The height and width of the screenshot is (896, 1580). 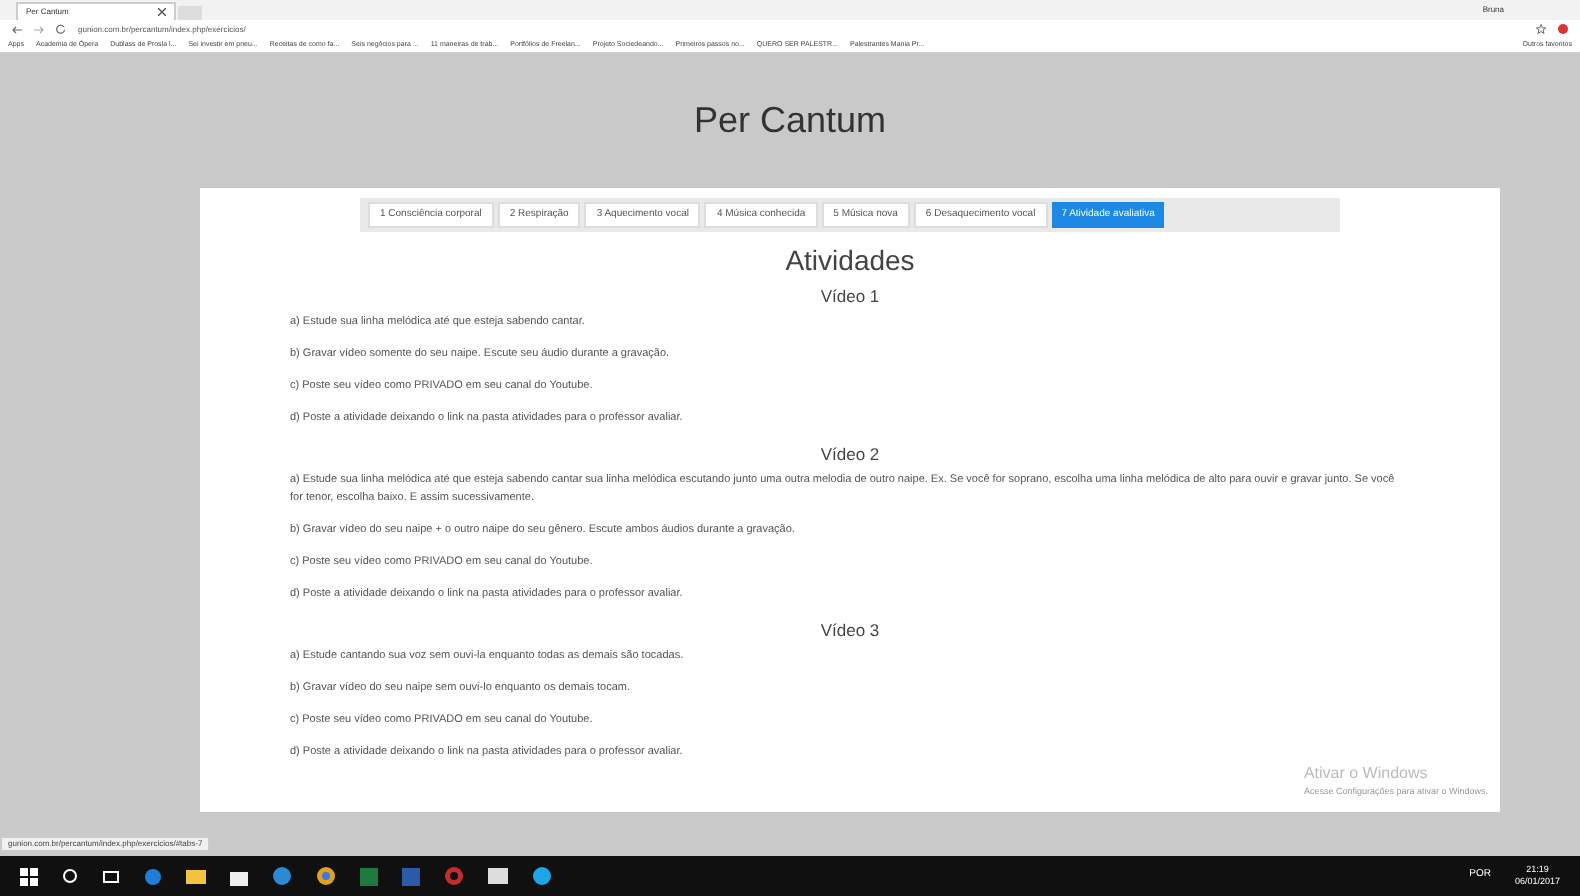 What do you see at coordinates (162, 12) in the screenshot?
I see `close-icon` at bounding box center [162, 12].